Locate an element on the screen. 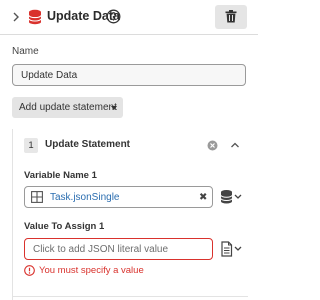  statement-title: Update Statement is located at coordinates (88, 144).